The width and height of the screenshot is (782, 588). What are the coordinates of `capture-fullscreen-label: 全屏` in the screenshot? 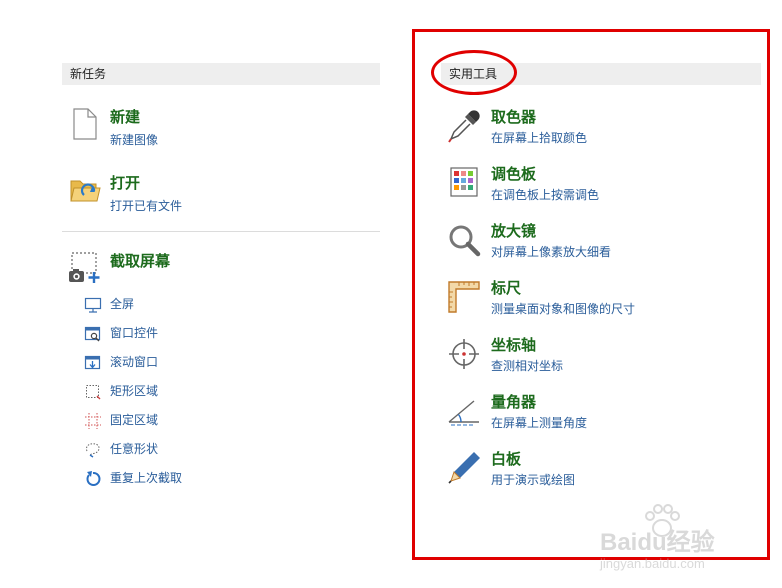 It's located at (122, 304).